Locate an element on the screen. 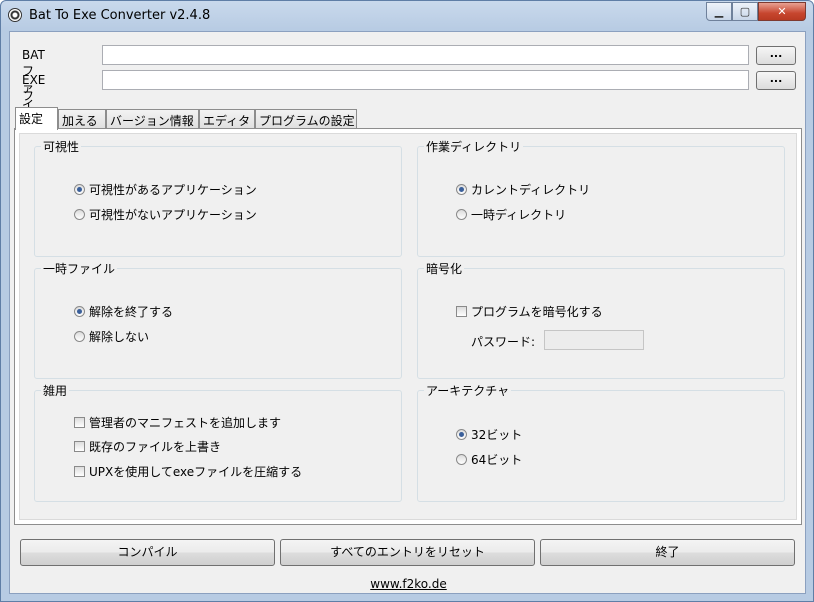  visible-app-label: 可視性があるアプリケーション is located at coordinates (173, 190).